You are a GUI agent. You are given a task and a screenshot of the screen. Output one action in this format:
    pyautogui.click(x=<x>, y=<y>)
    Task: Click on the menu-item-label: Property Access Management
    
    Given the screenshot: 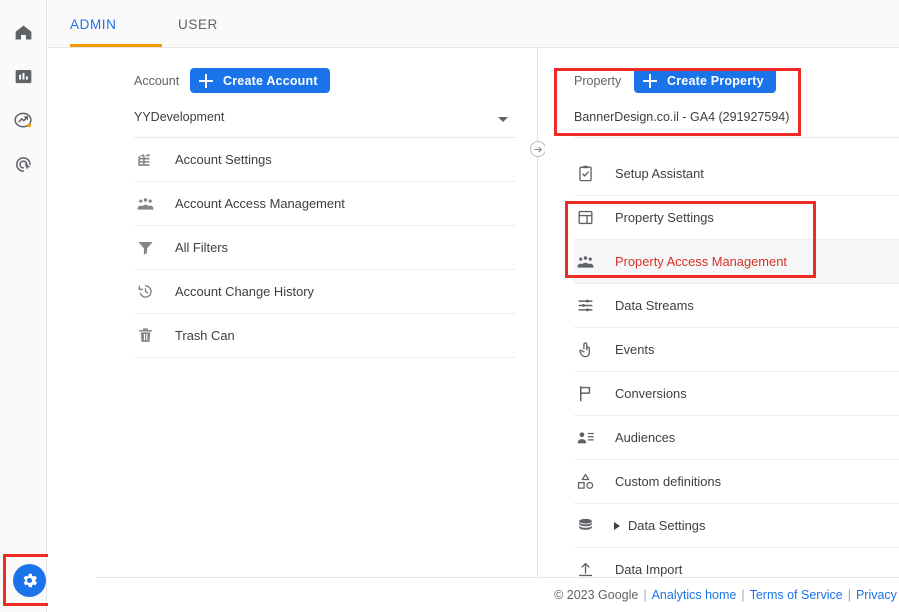 What is the action you would take?
    pyautogui.click(x=701, y=261)
    